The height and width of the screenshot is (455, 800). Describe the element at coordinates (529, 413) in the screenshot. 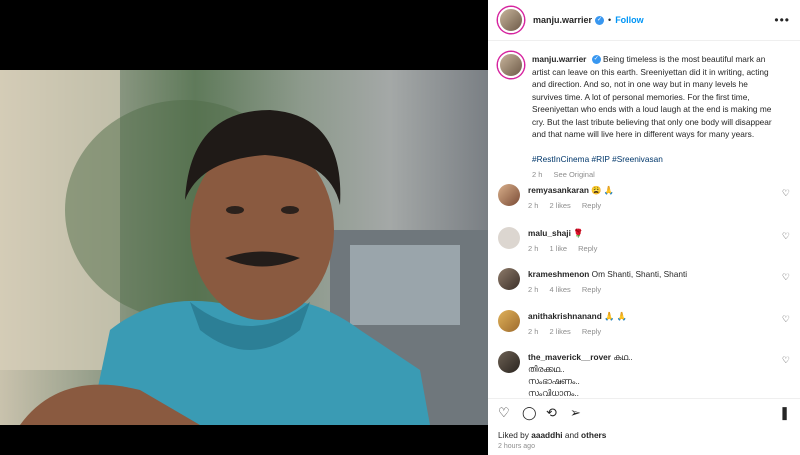

I see `comment-icon: ◯` at that location.